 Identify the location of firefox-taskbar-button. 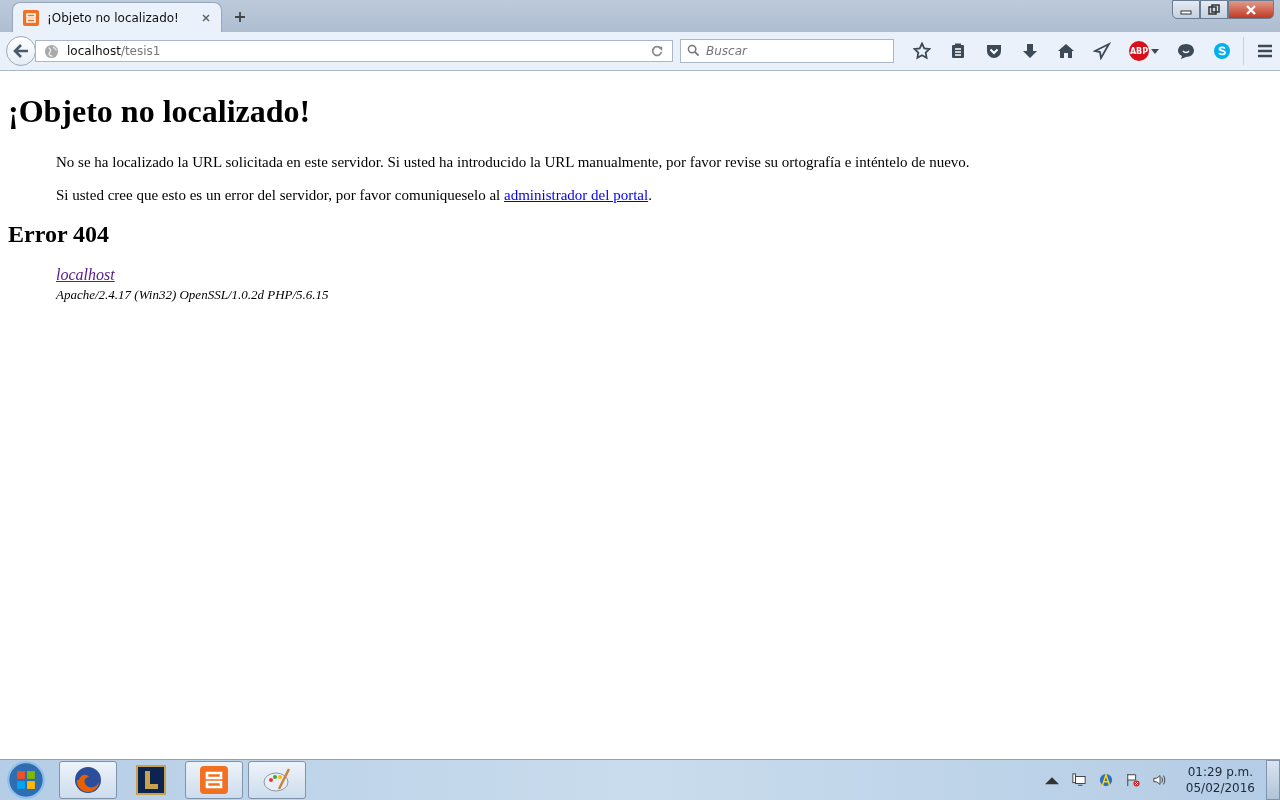
(88, 780).